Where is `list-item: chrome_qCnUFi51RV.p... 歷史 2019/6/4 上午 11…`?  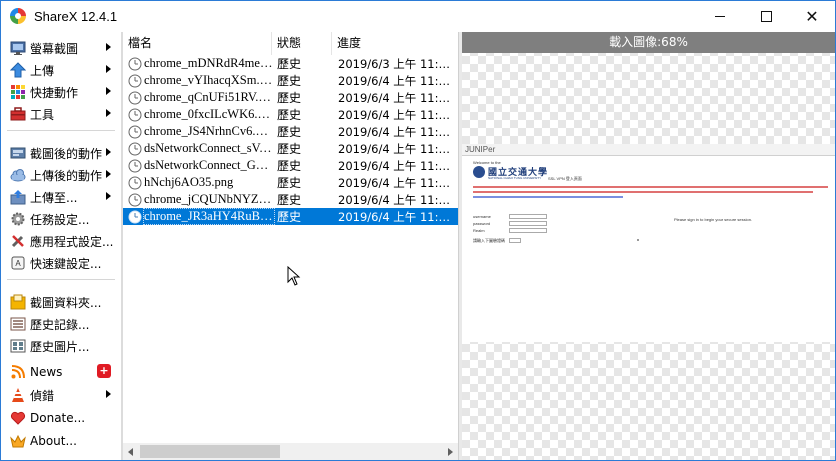
list-item: chrome_qCnUFi51RV.p... 歷史 2019/6/4 上午 11… is located at coordinates (290, 97).